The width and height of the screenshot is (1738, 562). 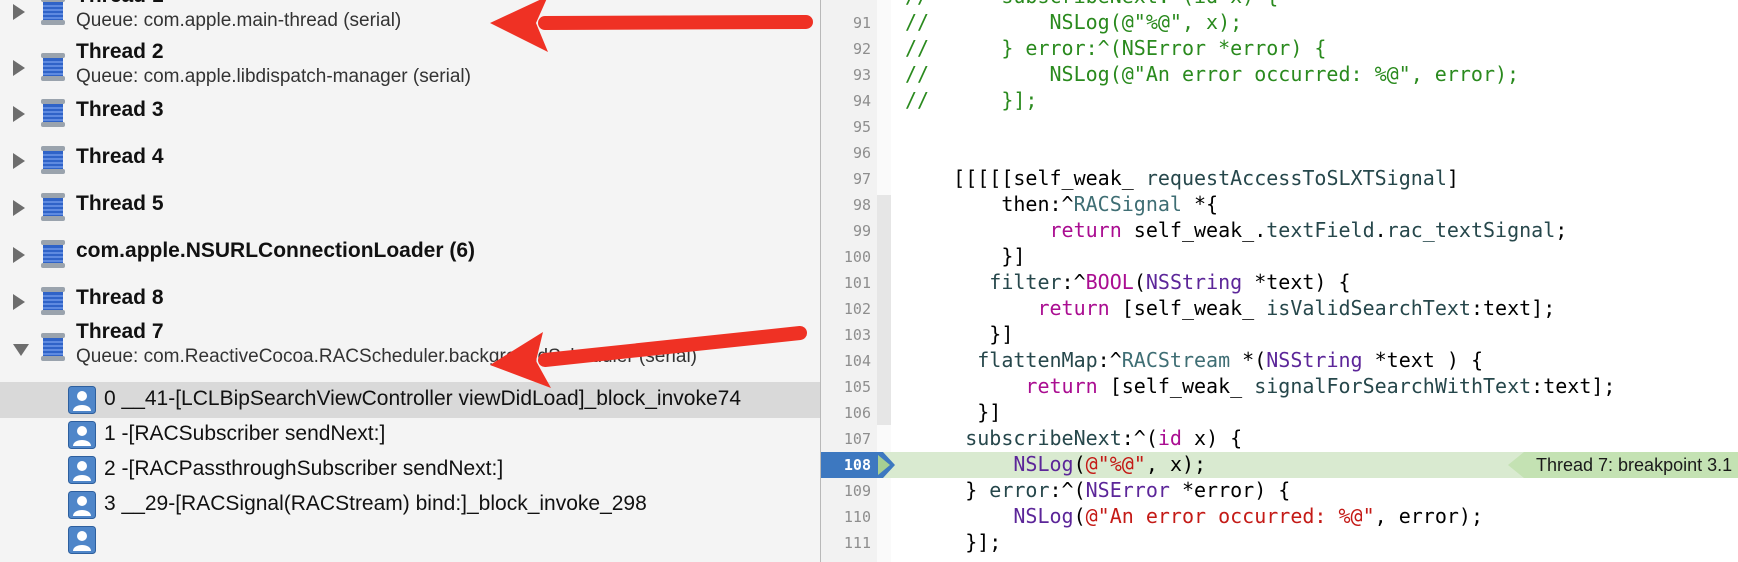 What do you see at coordinates (82, 470) in the screenshot?
I see `user-frame-icon` at bounding box center [82, 470].